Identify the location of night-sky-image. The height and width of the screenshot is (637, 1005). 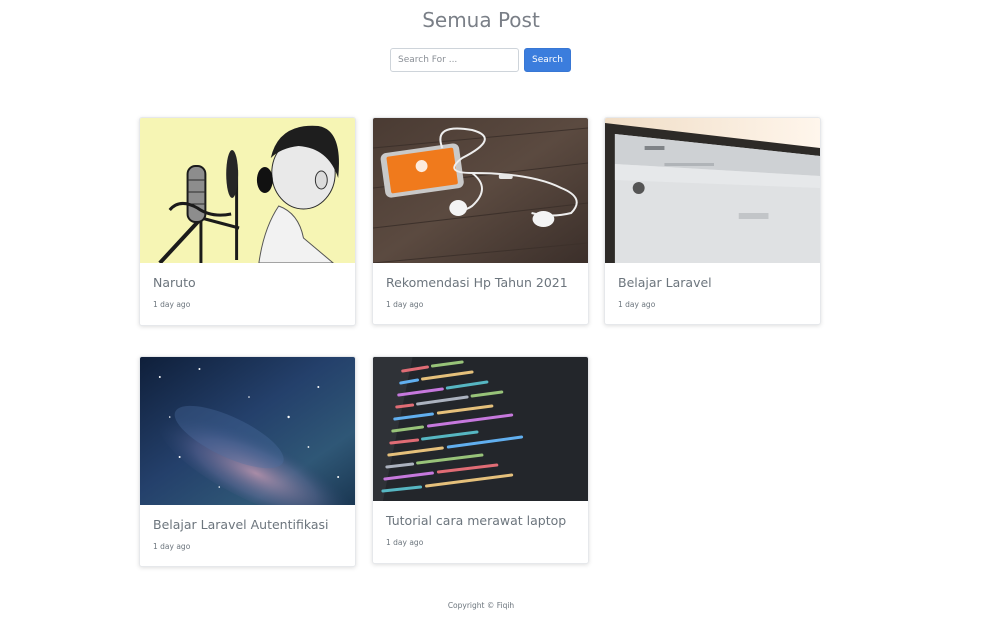
(247, 431).